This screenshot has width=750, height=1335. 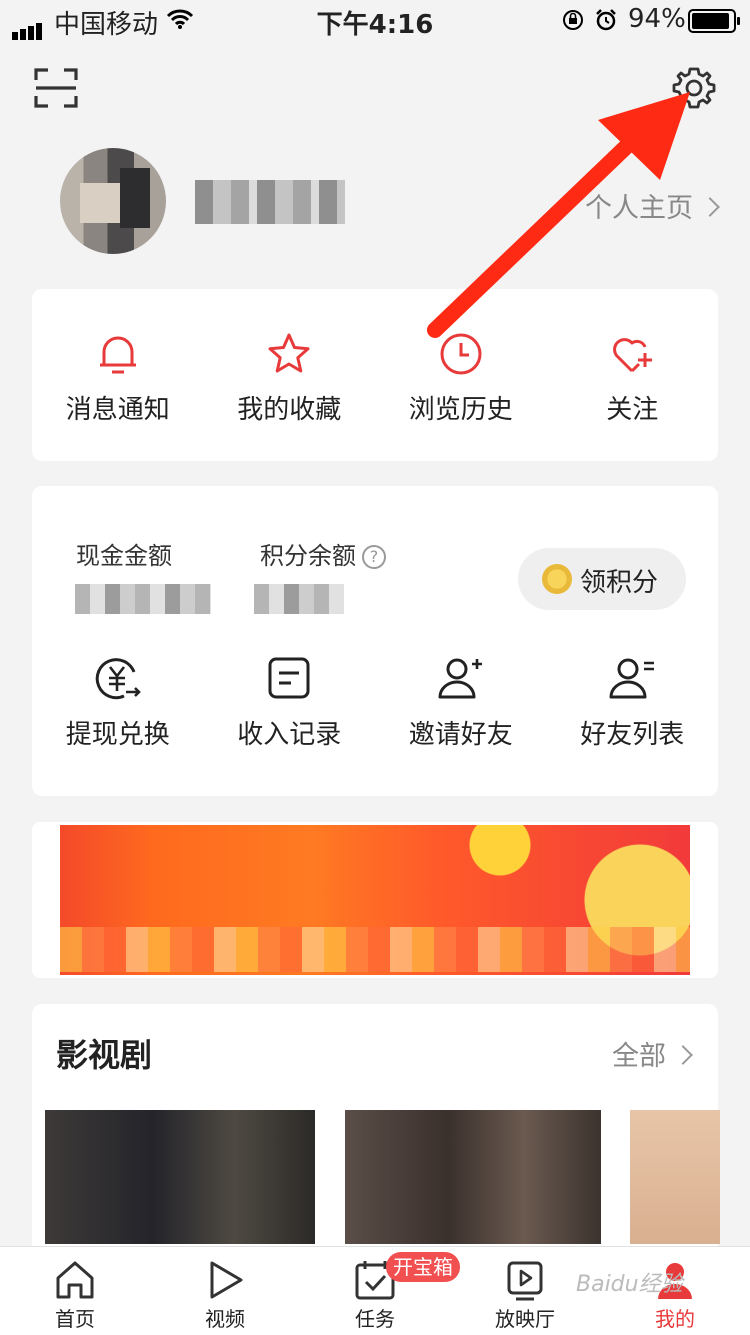 I want to click on quick-actions-card: 消息通知 我的收藏 浏览历史 关注, so click(x=375, y=375).